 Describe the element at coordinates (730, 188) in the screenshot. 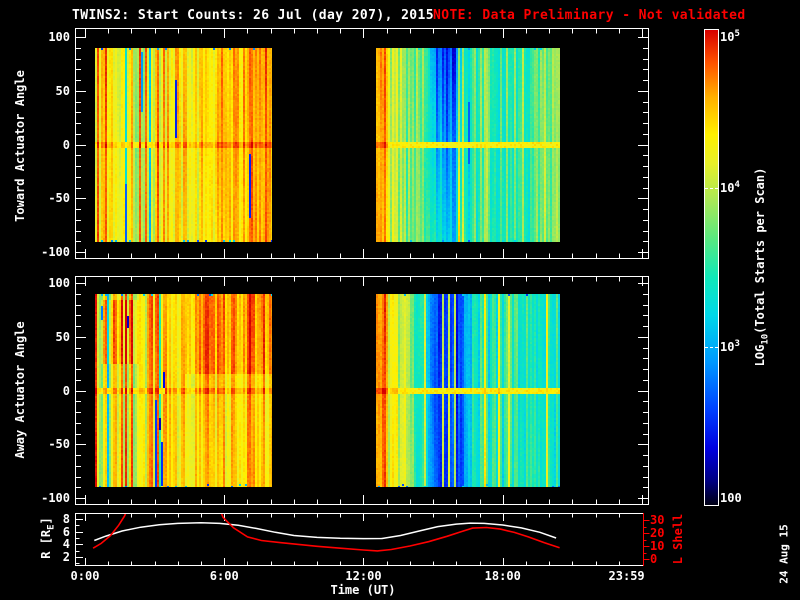

I see `colorbar-tick-label: 104` at that location.